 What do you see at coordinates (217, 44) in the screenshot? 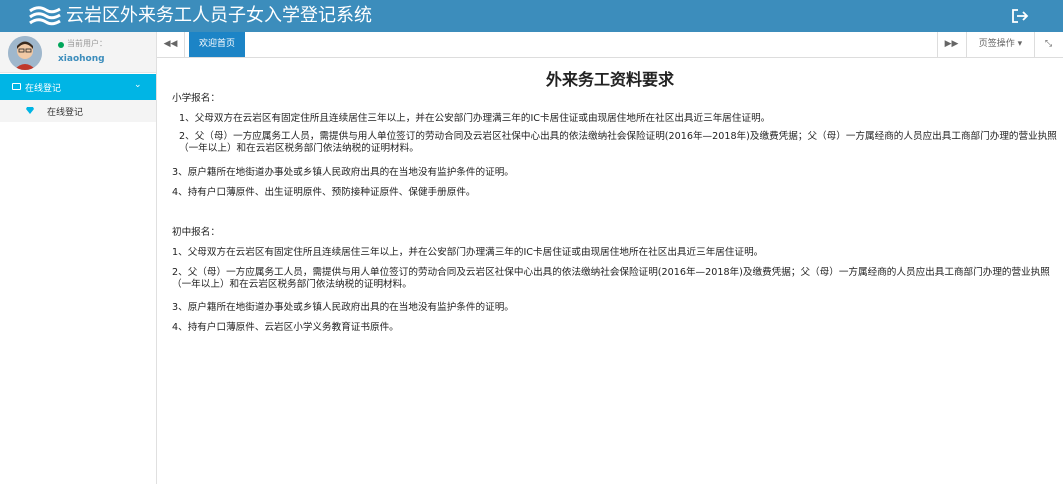
I see `tab-welcome-home: 欢迎首页` at bounding box center [217, 44].